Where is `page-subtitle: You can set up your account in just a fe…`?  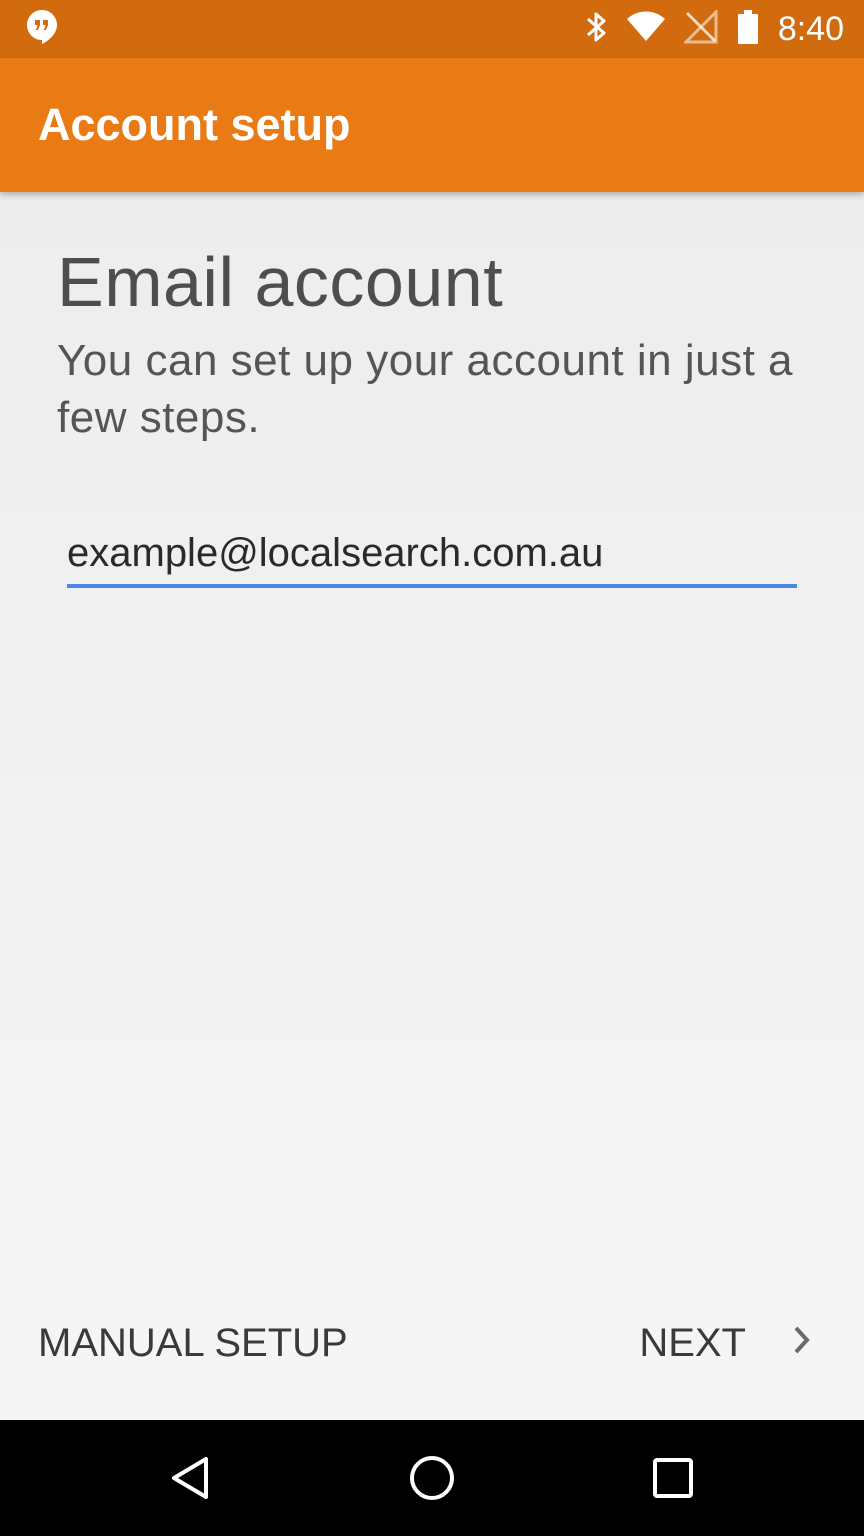 page-subtitle: You can set up your account in just a fe… is located at coordinates (425, 389).